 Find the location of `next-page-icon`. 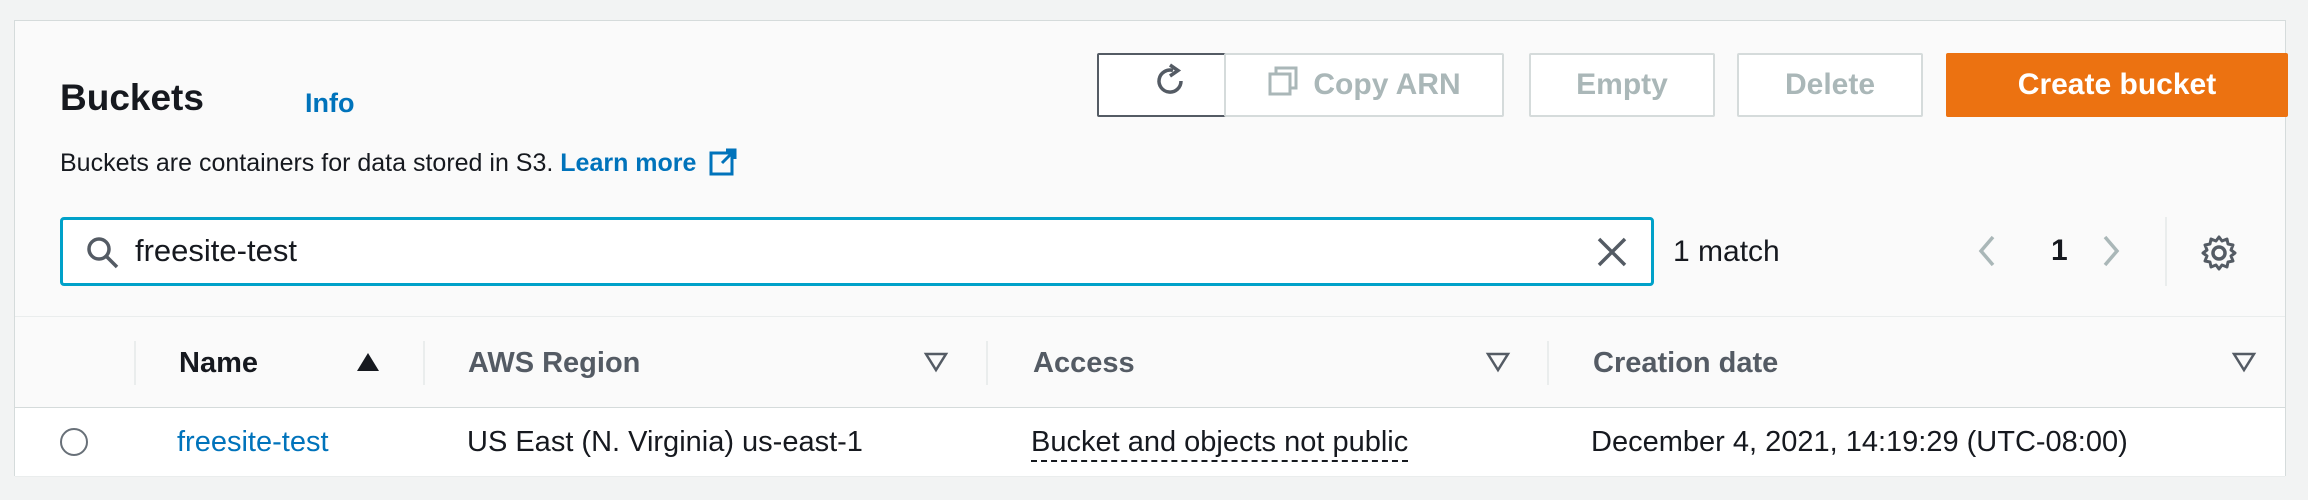

next-page-icon is located at coordinates (2111, 253).